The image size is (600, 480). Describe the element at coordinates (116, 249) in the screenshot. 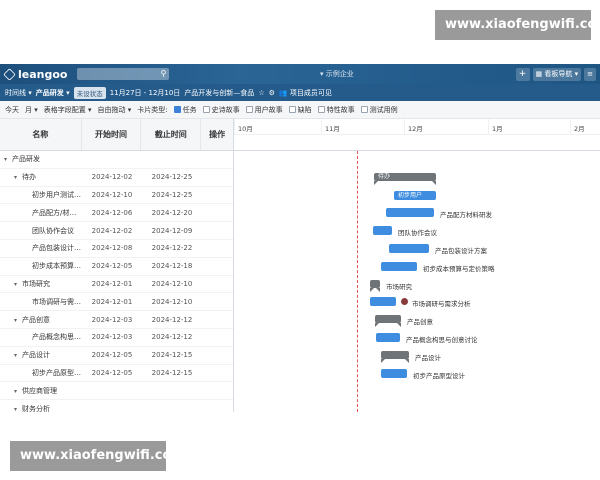

I see `table-row: 产品包装设计方案 2024-12-08 2024-12-22` at that location.